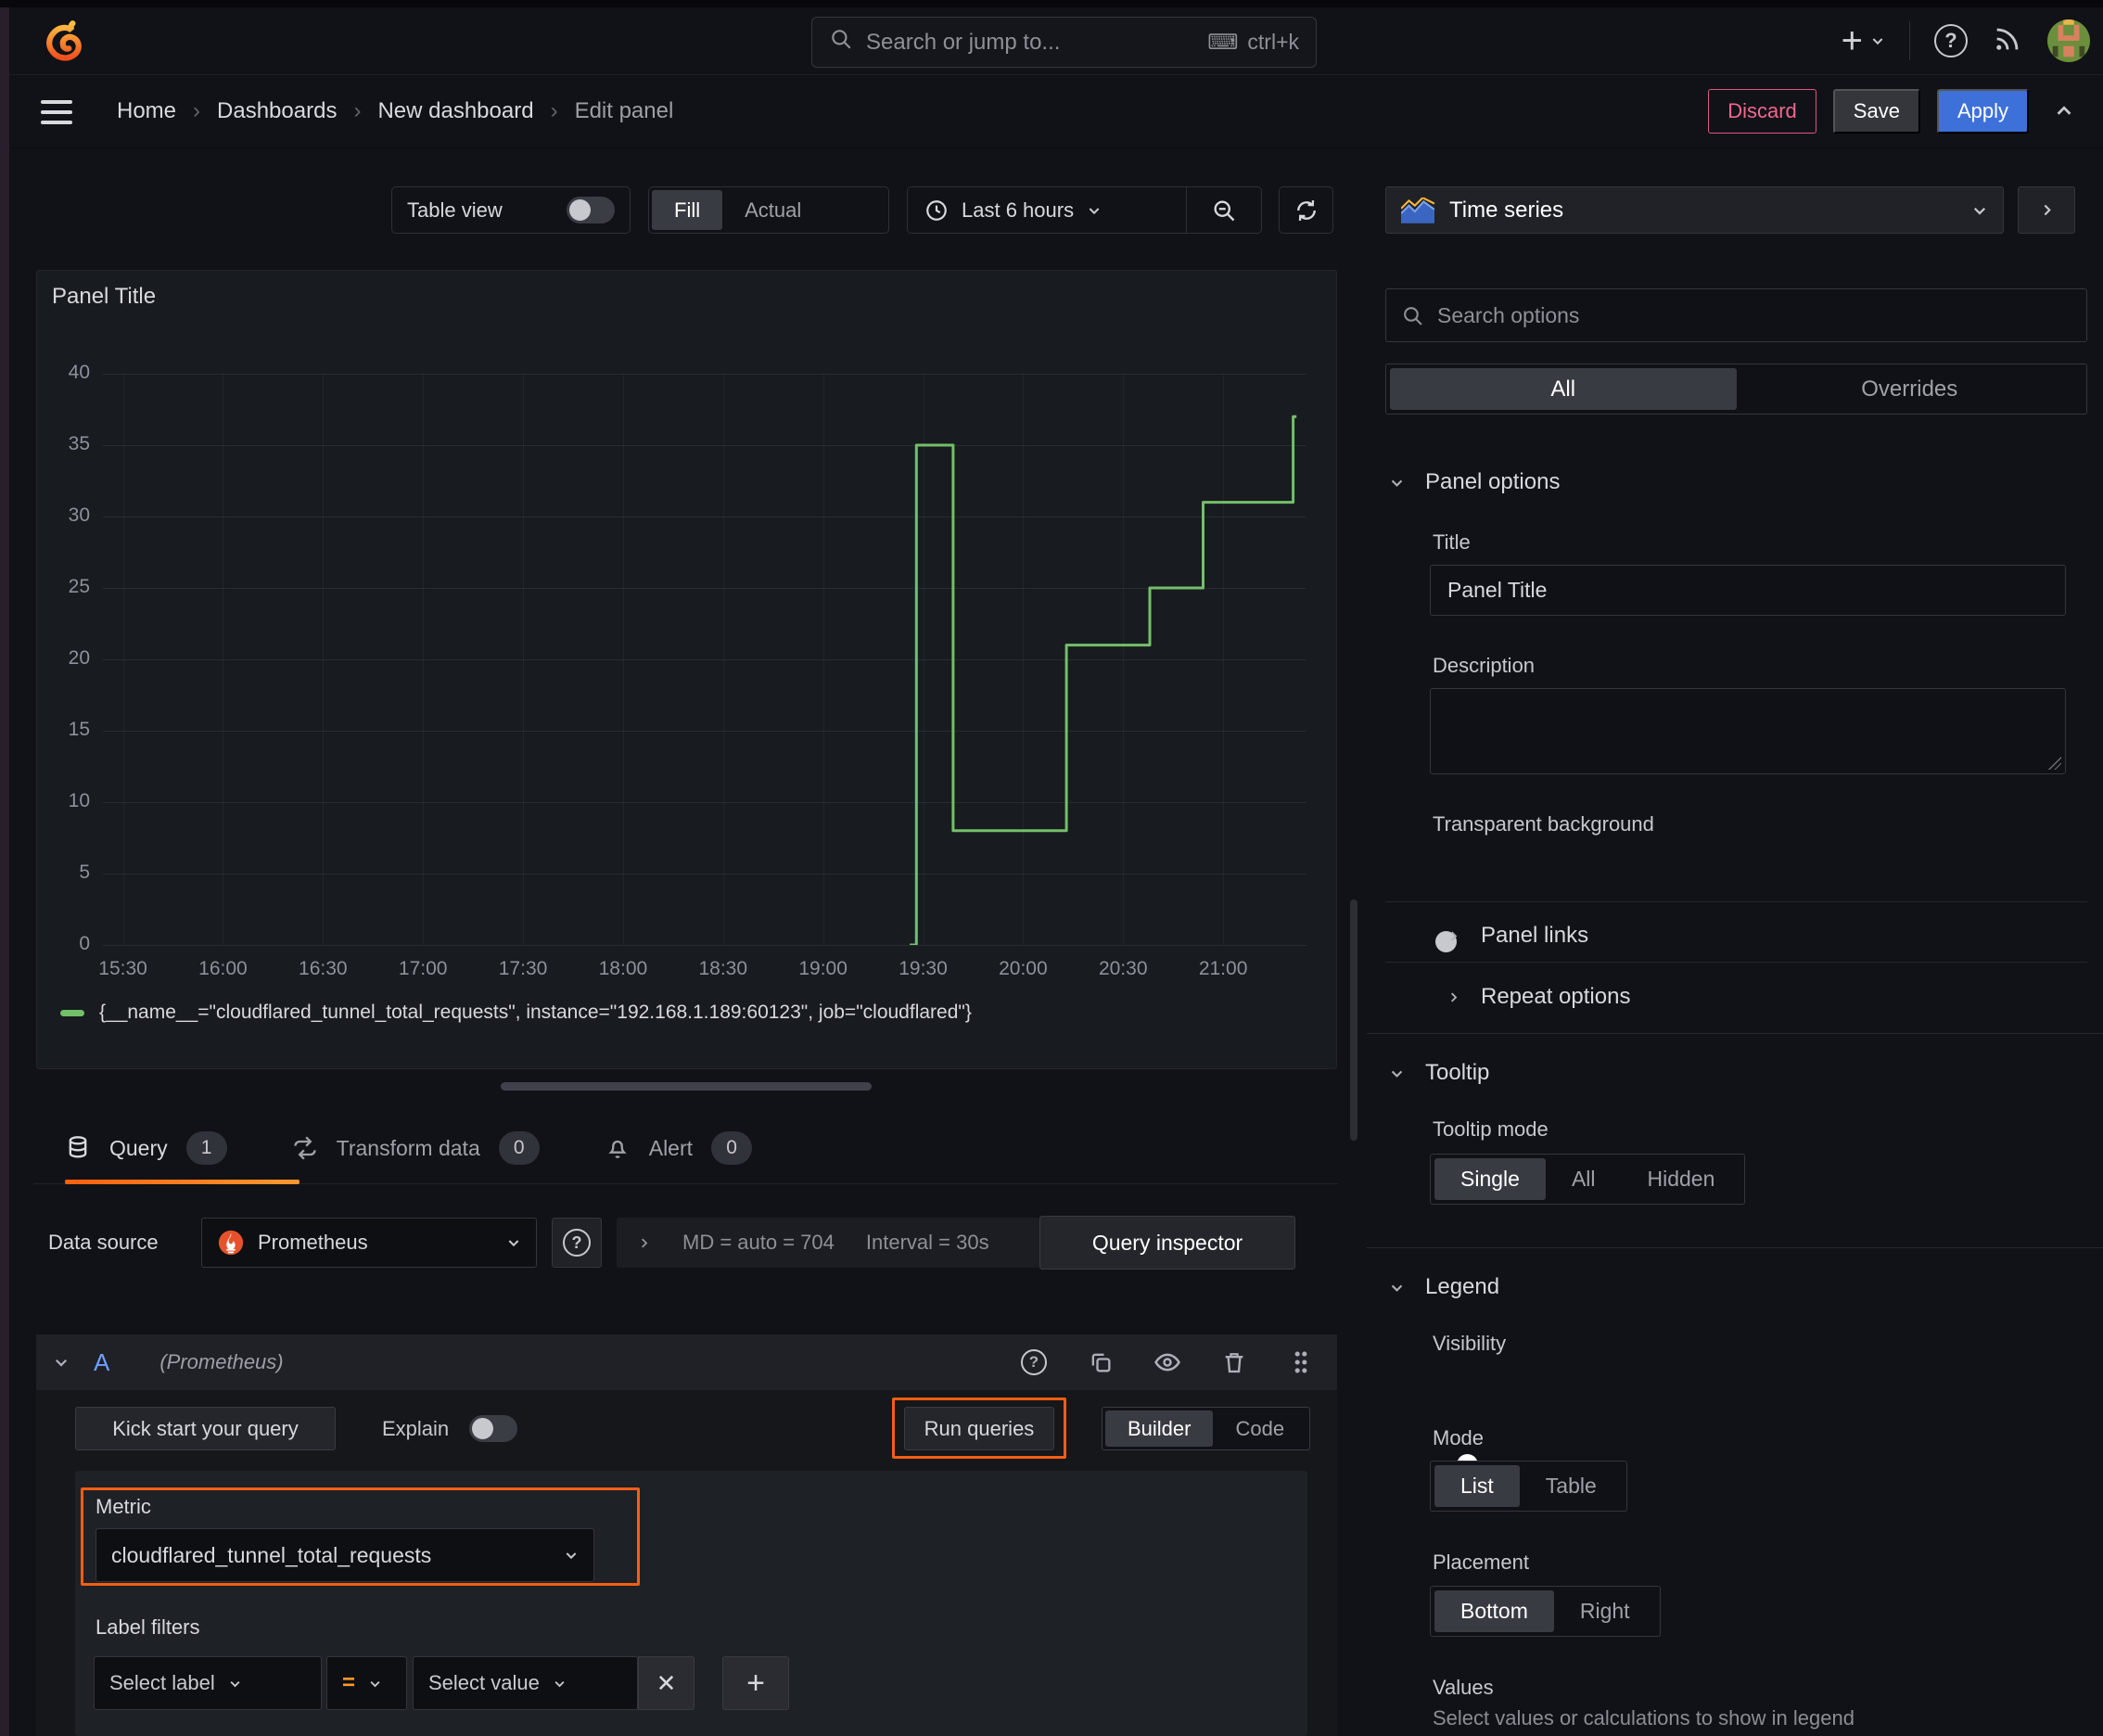 This screenshot has width=2103, height=1736. Describe the element at coordinates (679, 1148) in the screenshot. I see `tab-alert: Alert 0` at that location.